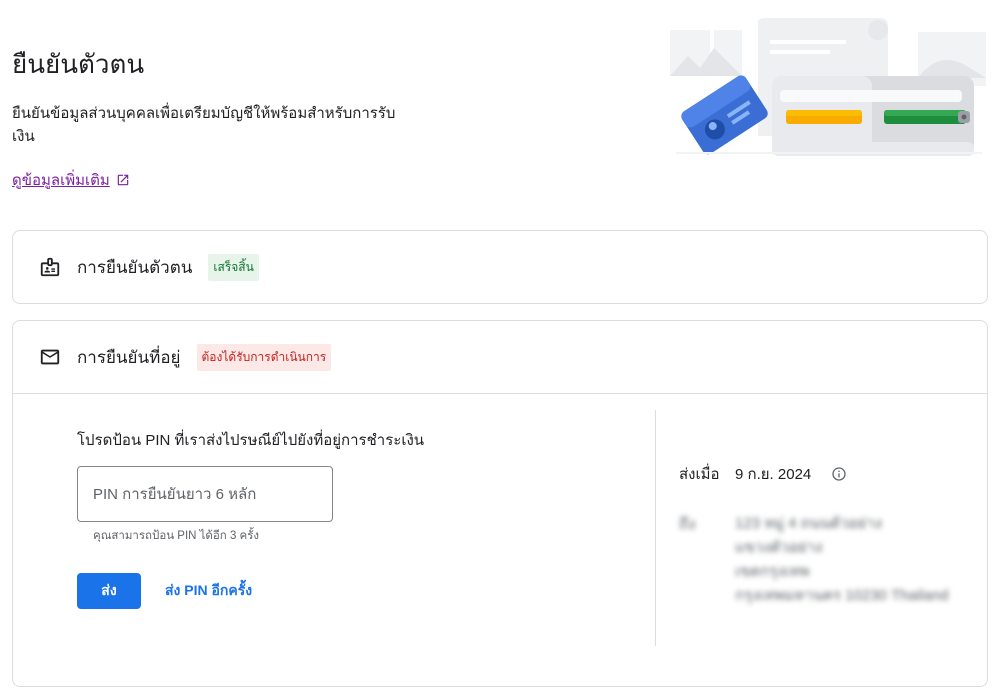 The image size is (996, 690). I want to click on vertical-divider, so click(655, 528).